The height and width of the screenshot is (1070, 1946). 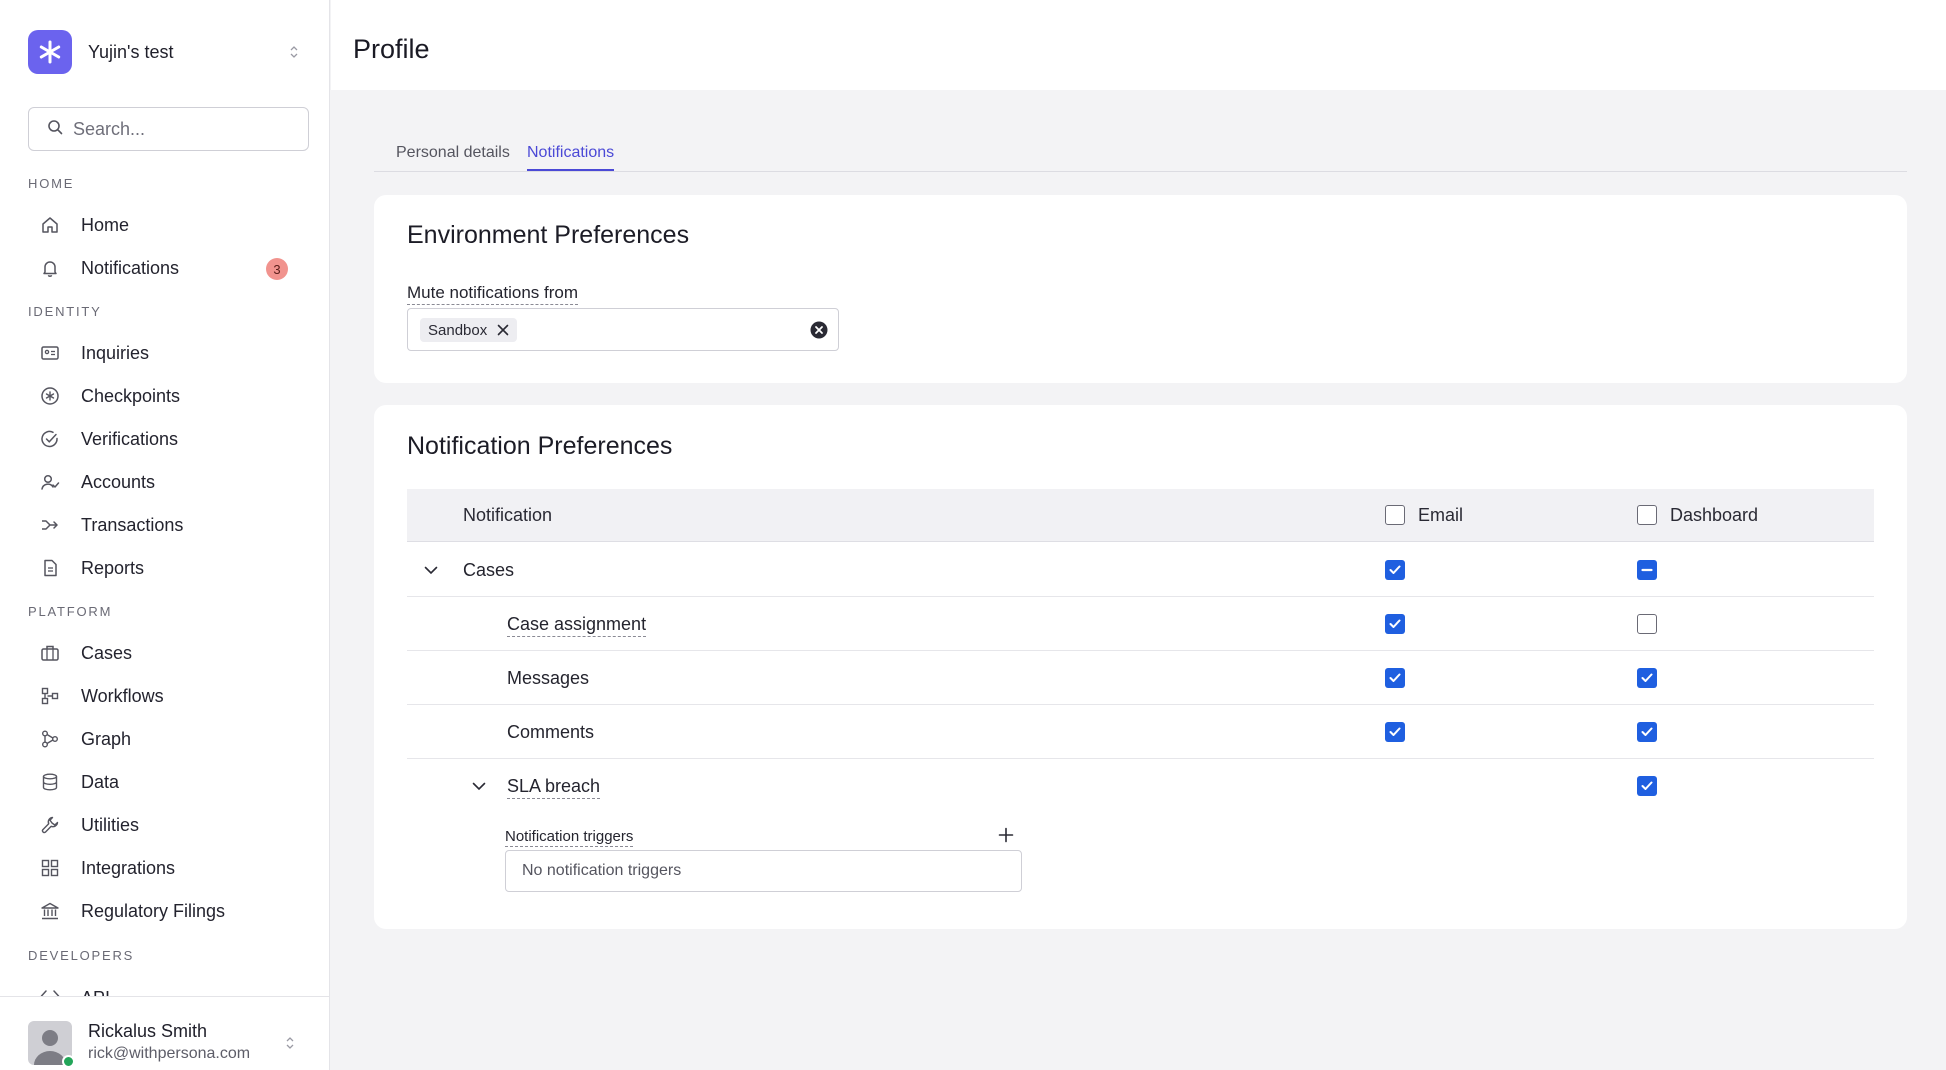 What do you see at coordinates (132, 524) in the screenshot?
I see `sidebar-item-label: Transactions` at bounding box center [132, 524].